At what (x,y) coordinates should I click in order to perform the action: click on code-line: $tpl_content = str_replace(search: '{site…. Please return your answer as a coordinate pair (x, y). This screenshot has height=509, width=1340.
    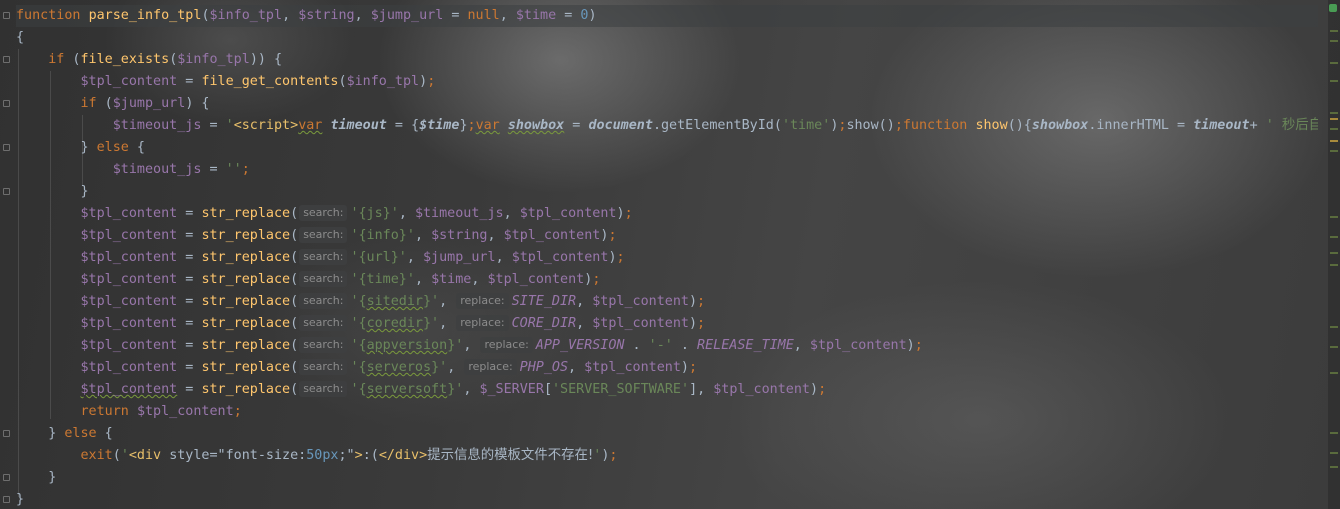
    Looking at the image, I should click on (667, 302).